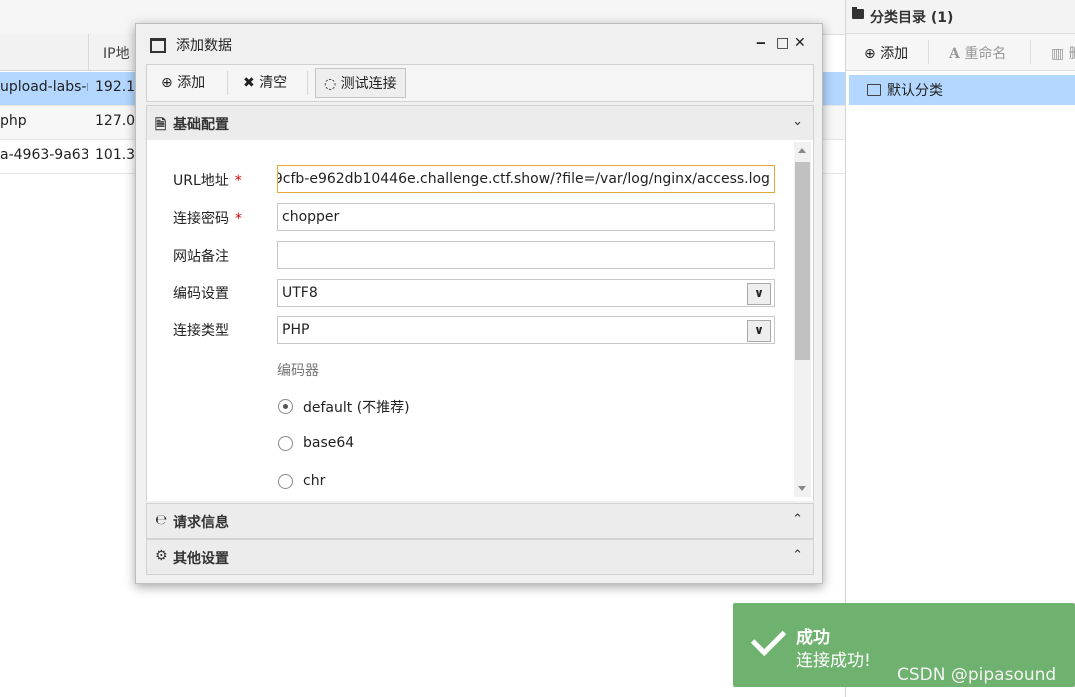 This screenshot has height=697, width=1075. I want to click on folder-outline-icon, so click(874, 90).